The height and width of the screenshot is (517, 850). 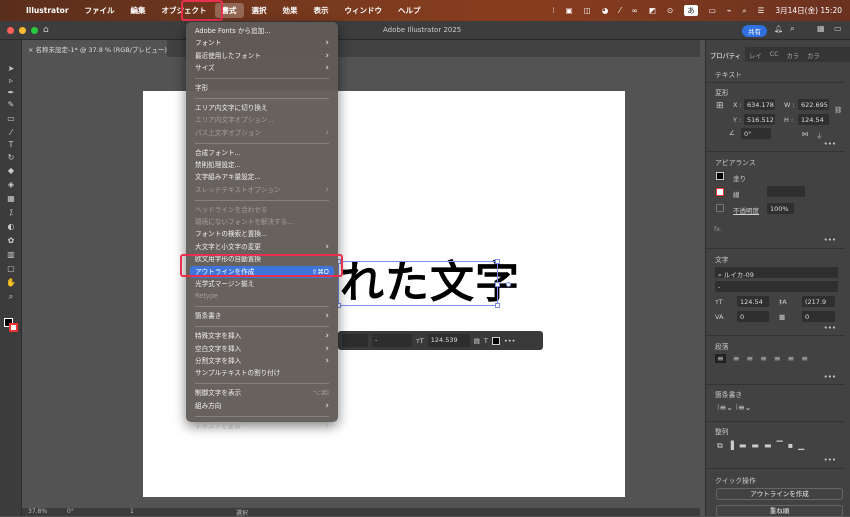 What do you see at coordinates (22, 30) in the screenshot?
I see `minimize-button` at bounding box center [22, 30].